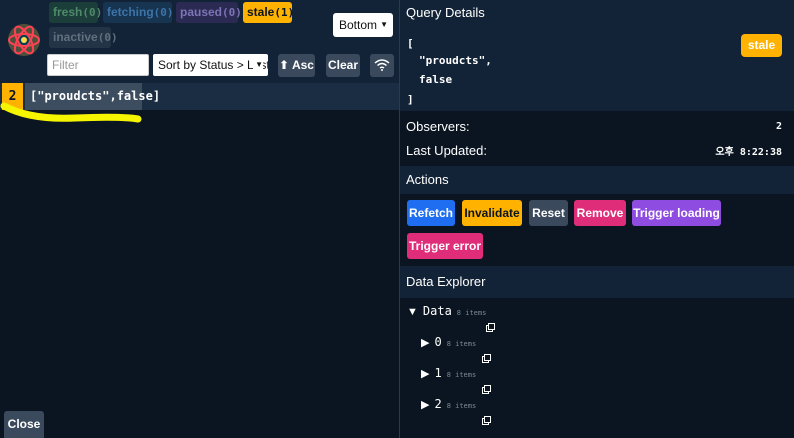 The height and width of the screenshot is (438, 794). I want to click on react-query-logo-icon, so click(24, 40).